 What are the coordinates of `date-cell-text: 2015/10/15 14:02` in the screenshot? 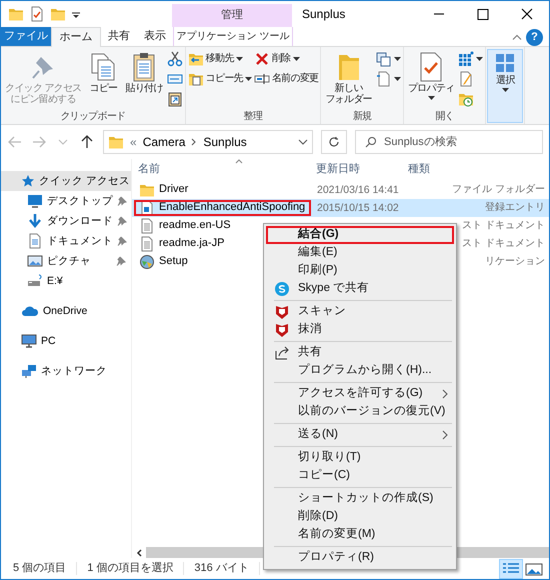 It's located at (358, 208).